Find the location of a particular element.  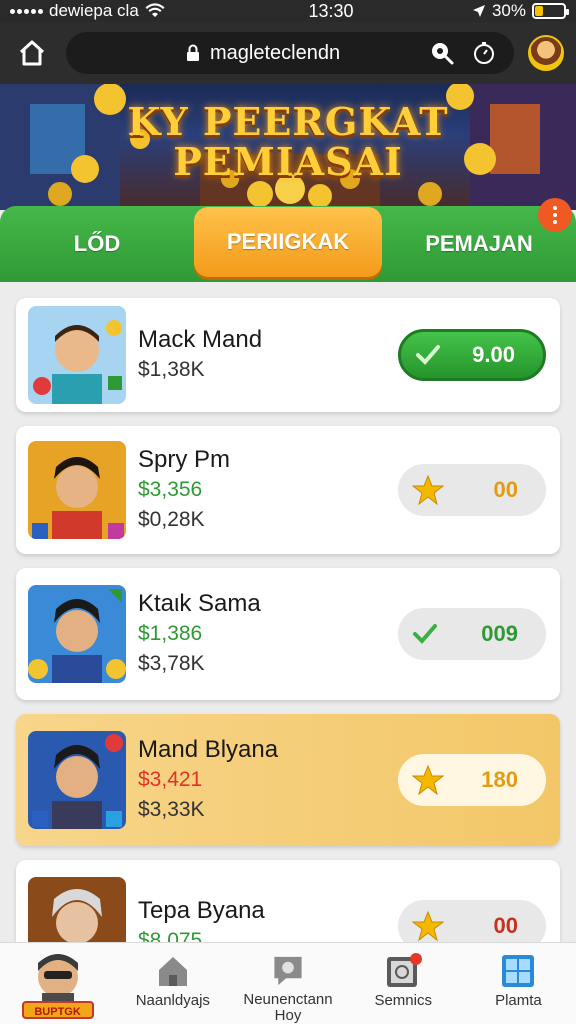

game-banner: KY PEERGKAT PEMIASAI is located at coordinates (288, 147).